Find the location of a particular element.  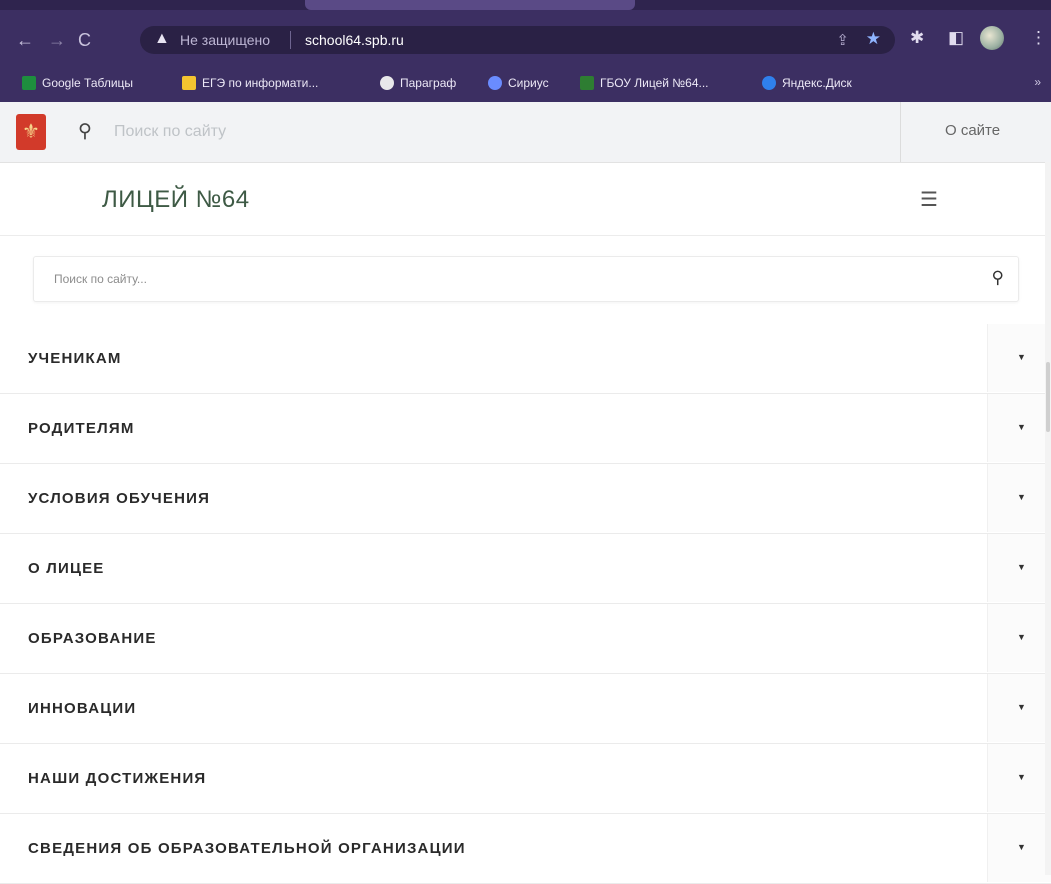

menu-item-conditions: УСЛОВИЯ ОБУЧЕНИЯ ▼ is located at coordinates (525, 499).